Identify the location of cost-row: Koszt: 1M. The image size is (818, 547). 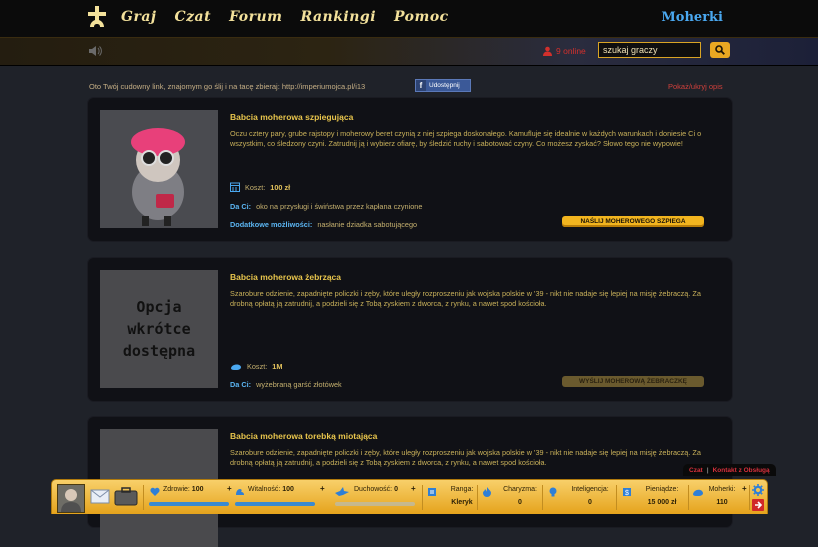
(256, 366).